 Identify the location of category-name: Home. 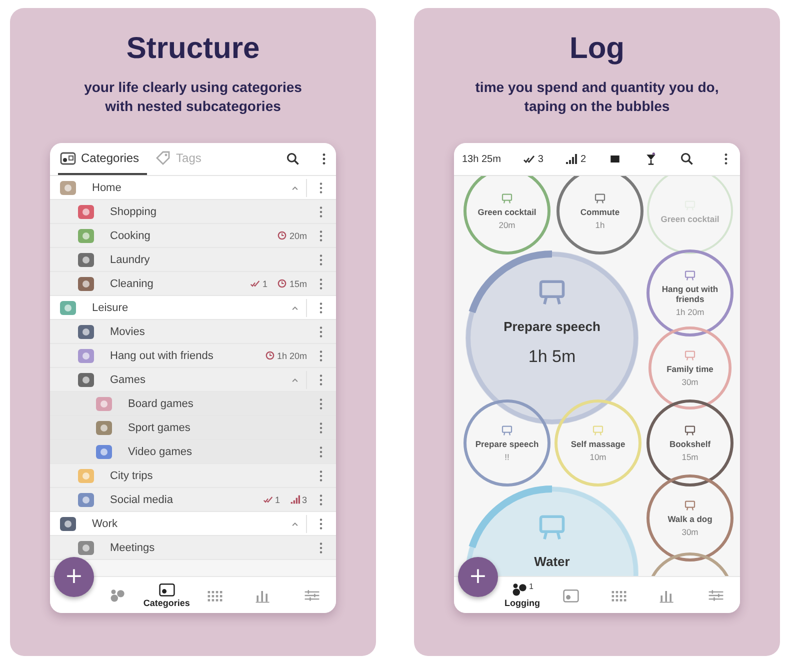
(107, 188).